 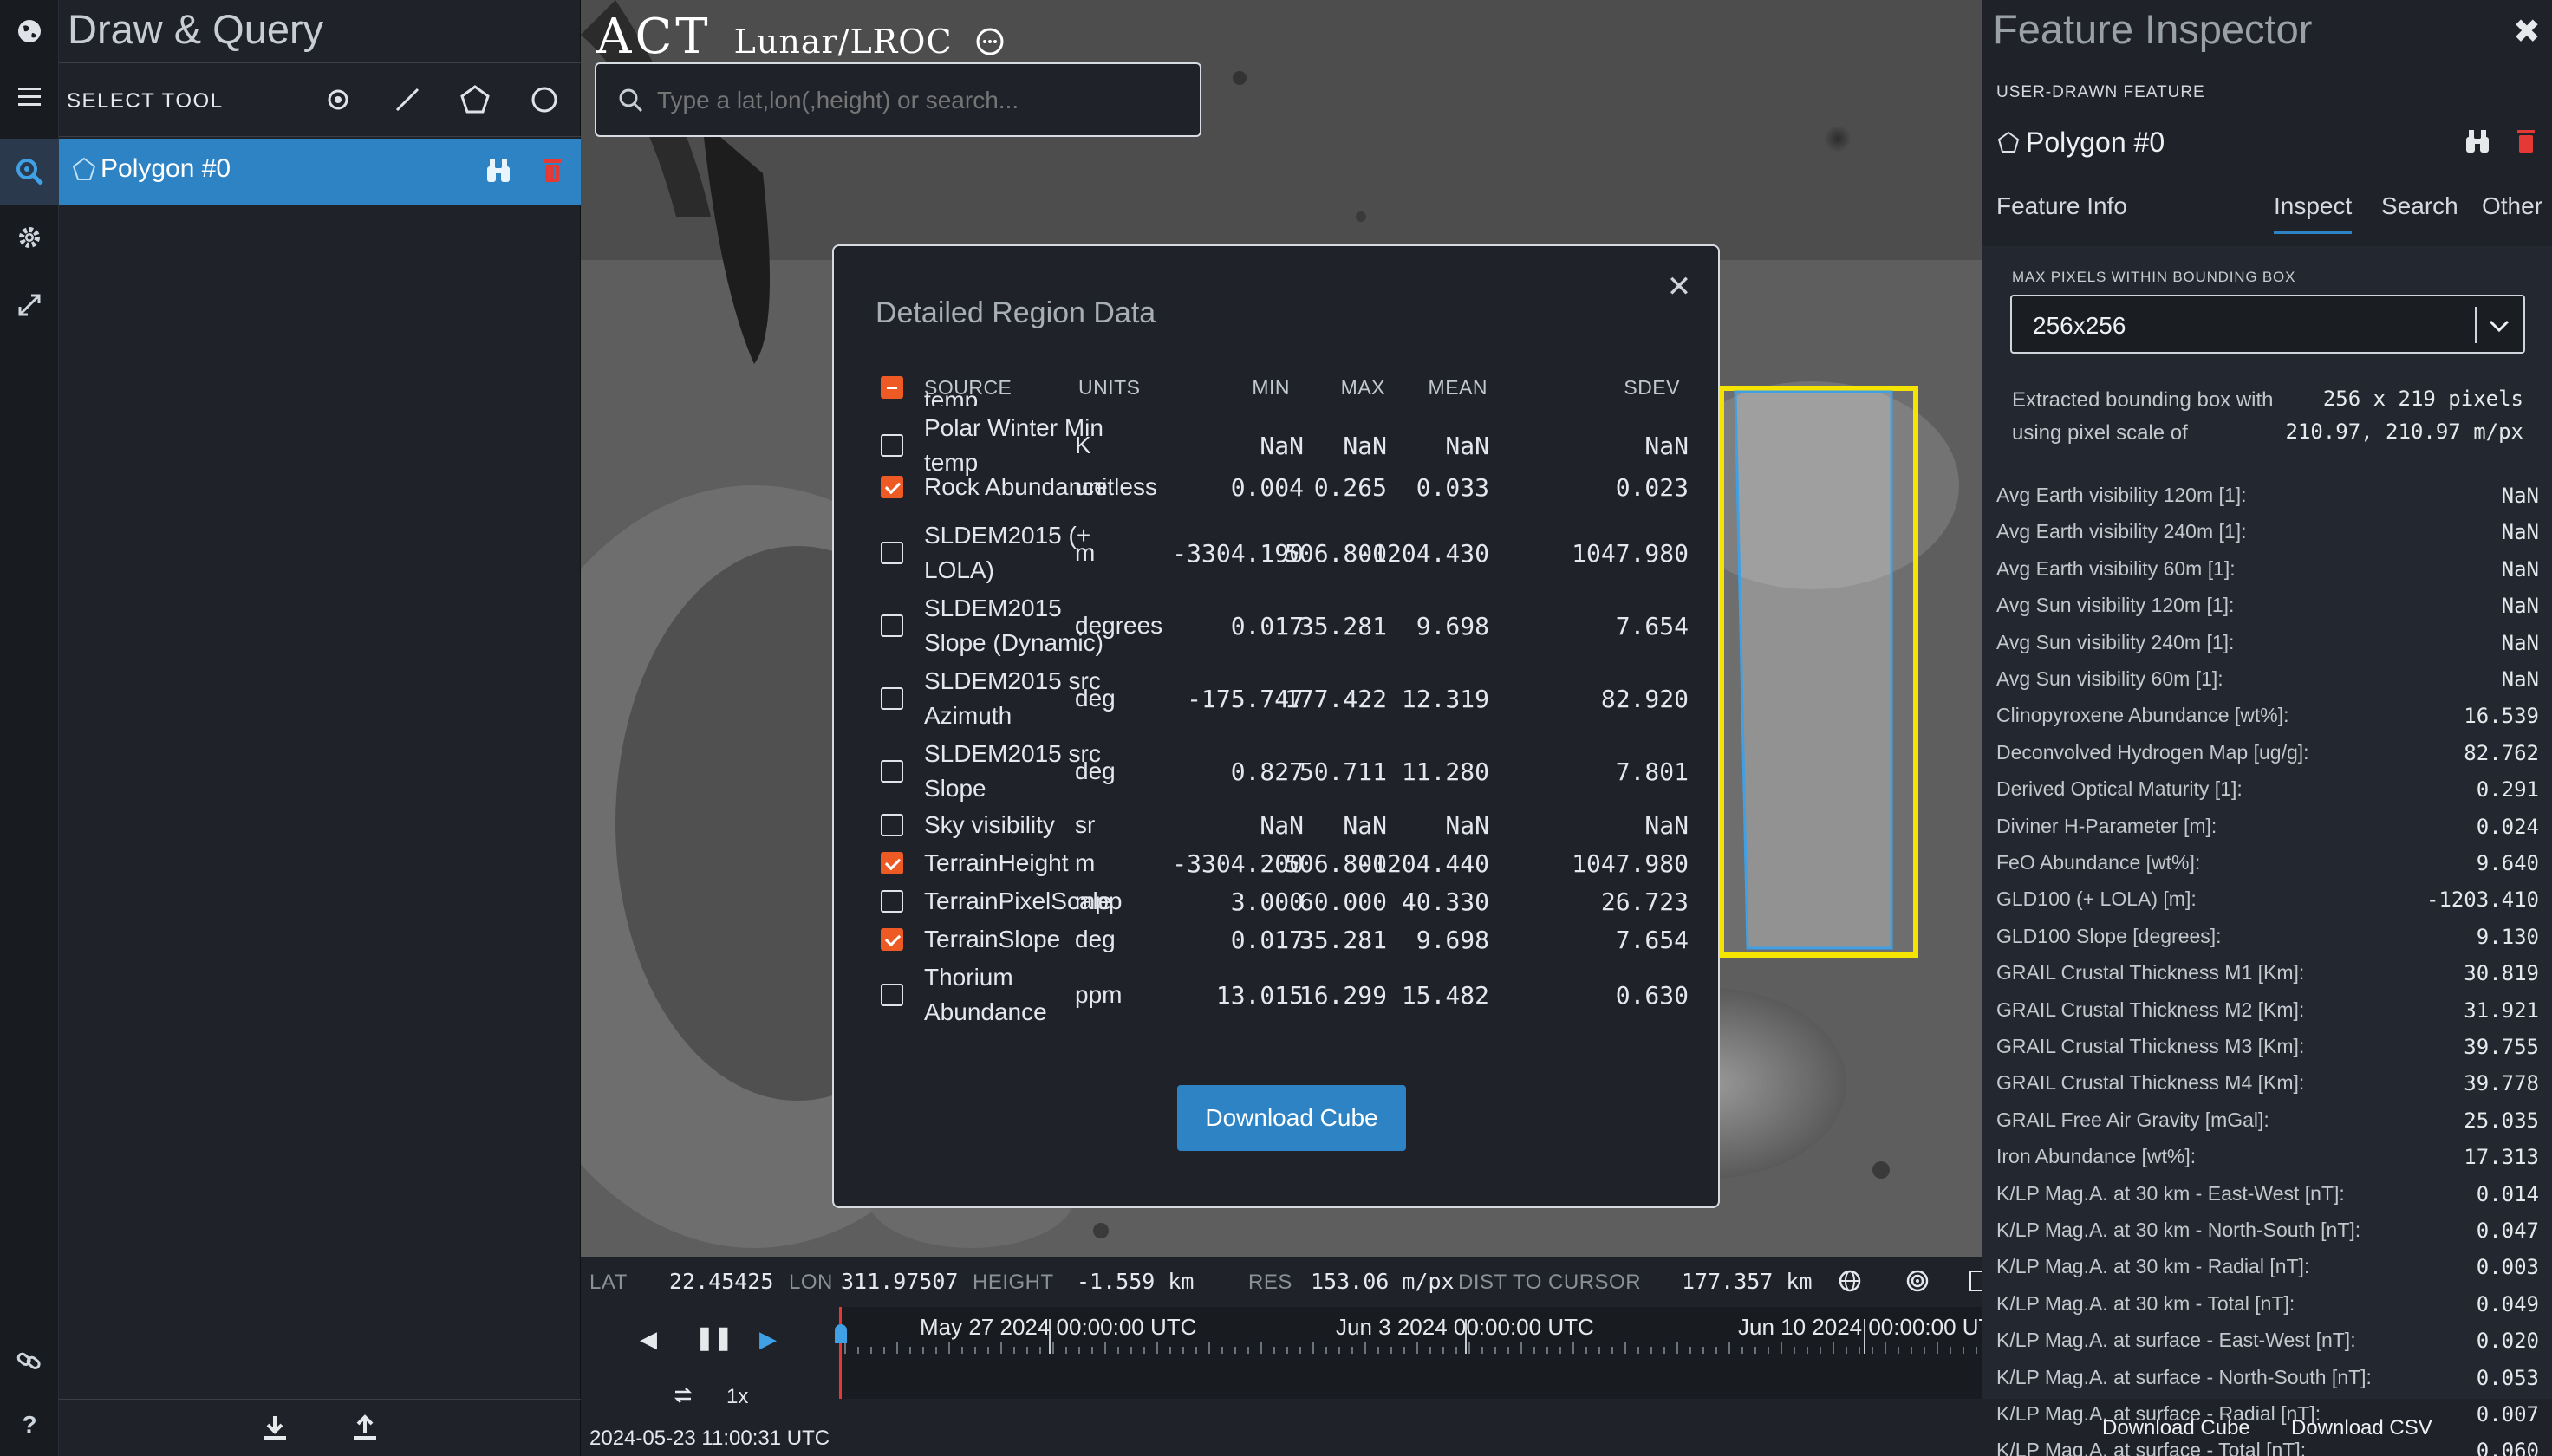 What do you see at coordinates (2267, 1427) in the screenshot?
I see `inspector-footer: Download Cube Download CSV` at bounding box center [2267, 1427].